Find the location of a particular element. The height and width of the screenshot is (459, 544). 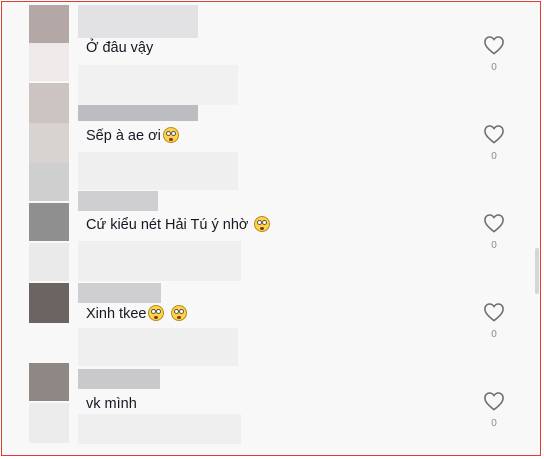

comment-text-content: Xinh tkee is located at coordinates (116, 314).